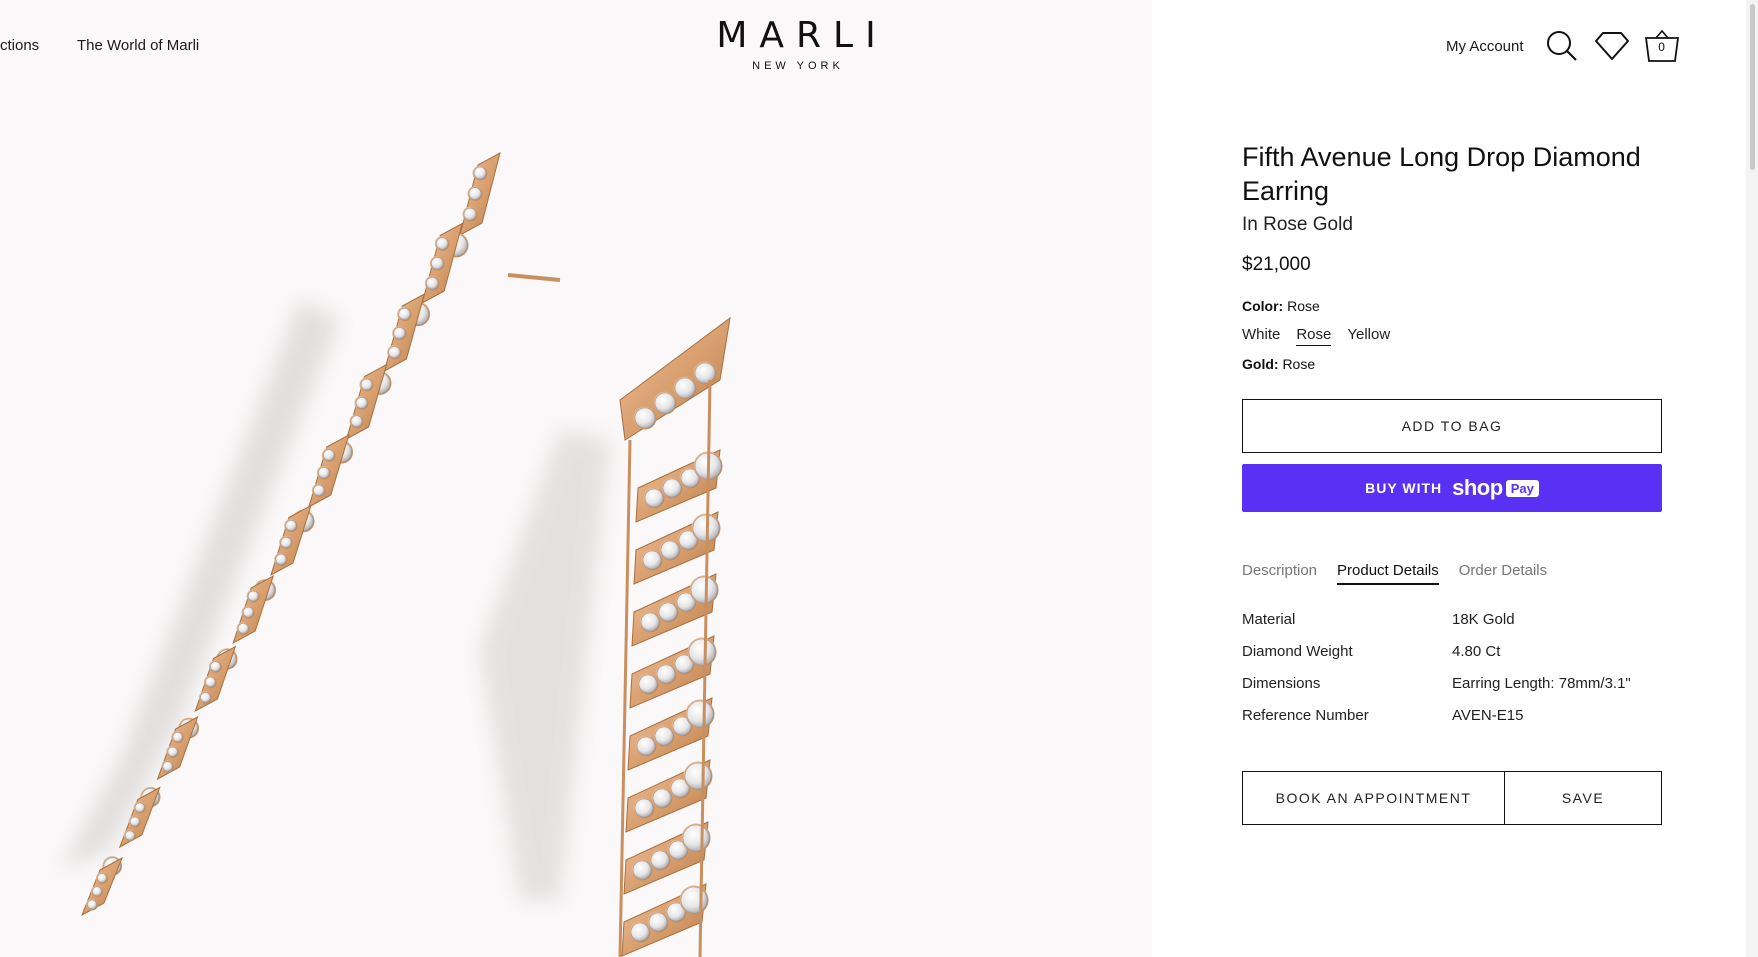  Describe the element at coordinates (1388, 573) in the screenshot. I see `tab-product-details: Product Details` at that location.